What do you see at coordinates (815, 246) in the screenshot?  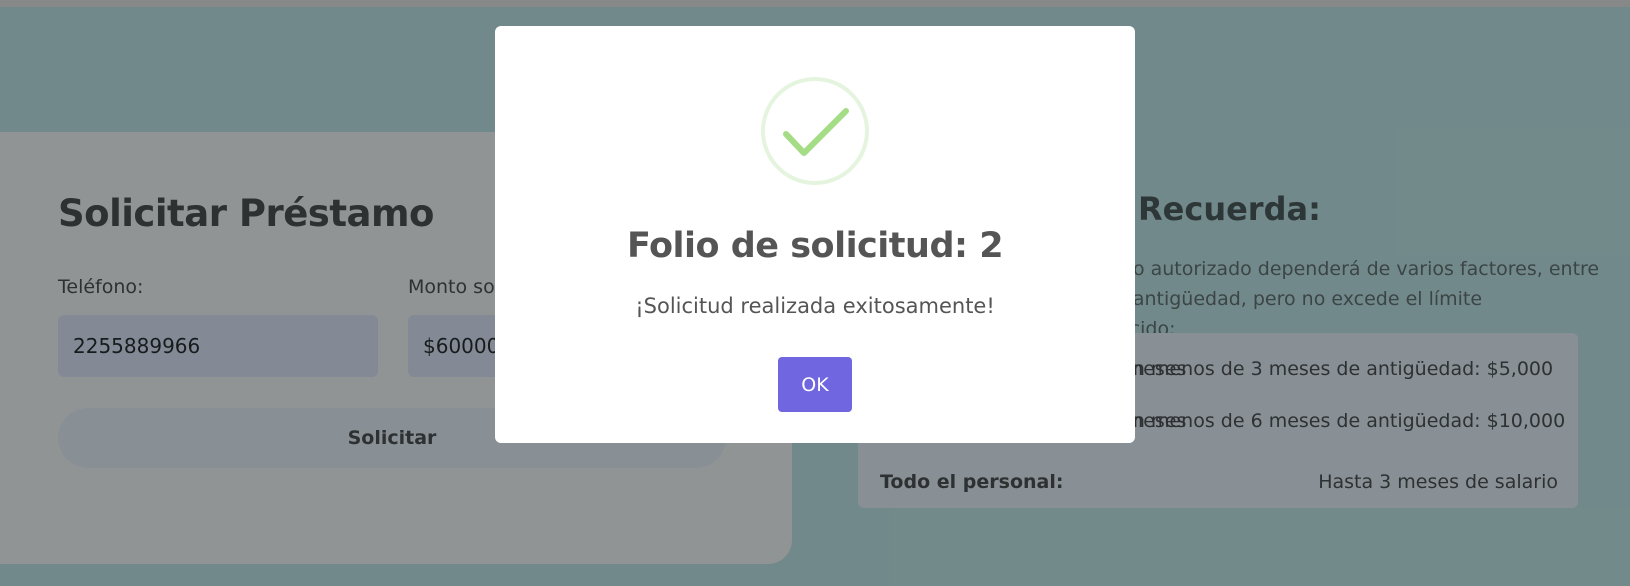 I see `dialog-title: Folio de solicitud: 2` at bounding box center [815, 246].